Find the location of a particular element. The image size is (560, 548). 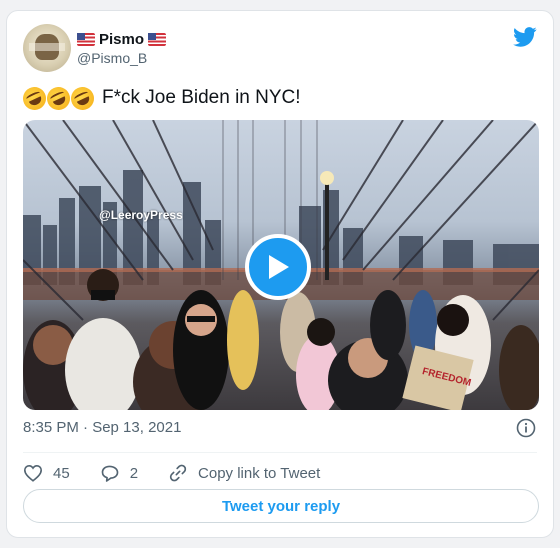

play-icon is located at coordinates (279, 267).